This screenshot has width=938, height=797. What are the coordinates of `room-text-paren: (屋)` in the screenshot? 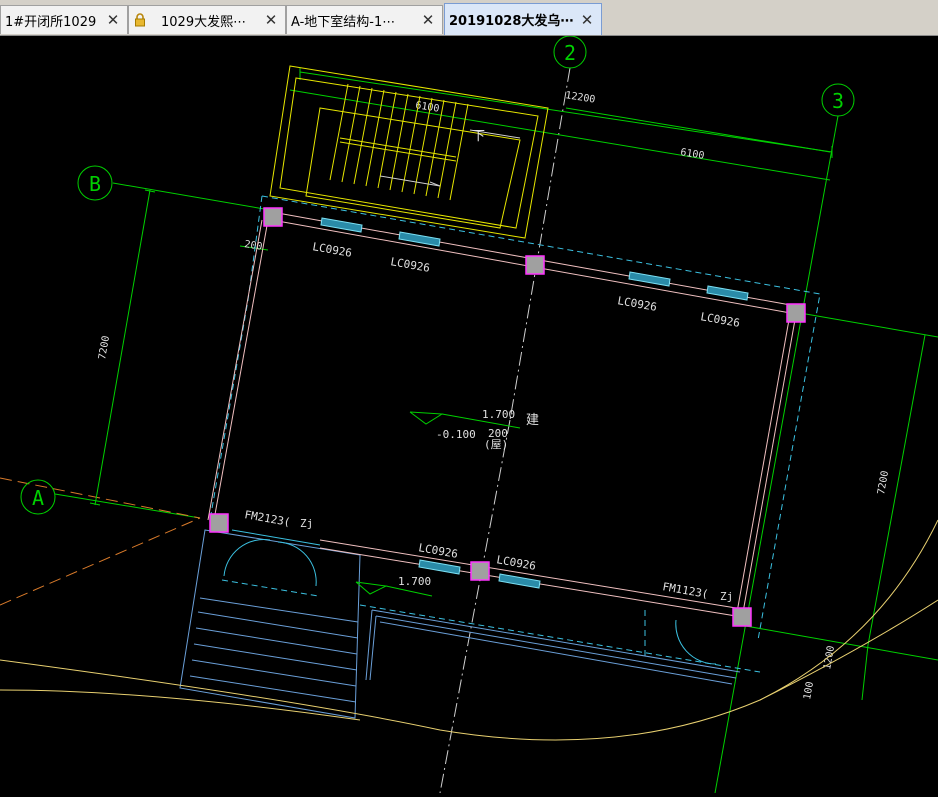 It's located at (496, 444).